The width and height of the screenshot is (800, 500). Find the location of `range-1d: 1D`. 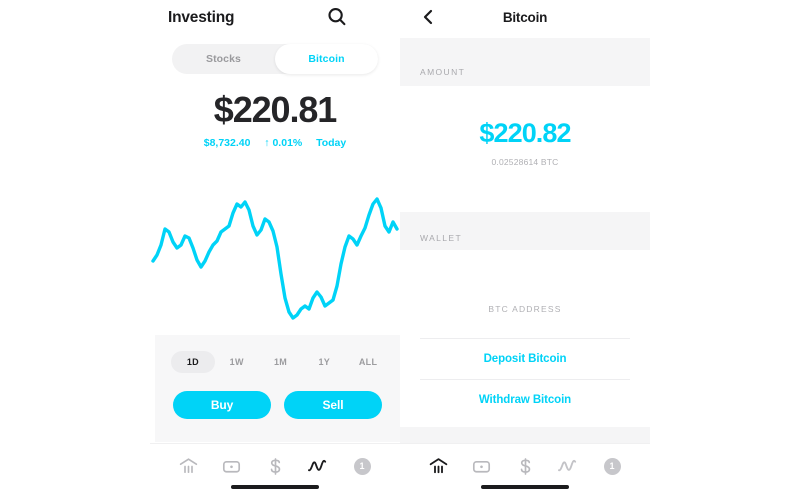

range-1d: 1D is located at coordinates (193, 362).